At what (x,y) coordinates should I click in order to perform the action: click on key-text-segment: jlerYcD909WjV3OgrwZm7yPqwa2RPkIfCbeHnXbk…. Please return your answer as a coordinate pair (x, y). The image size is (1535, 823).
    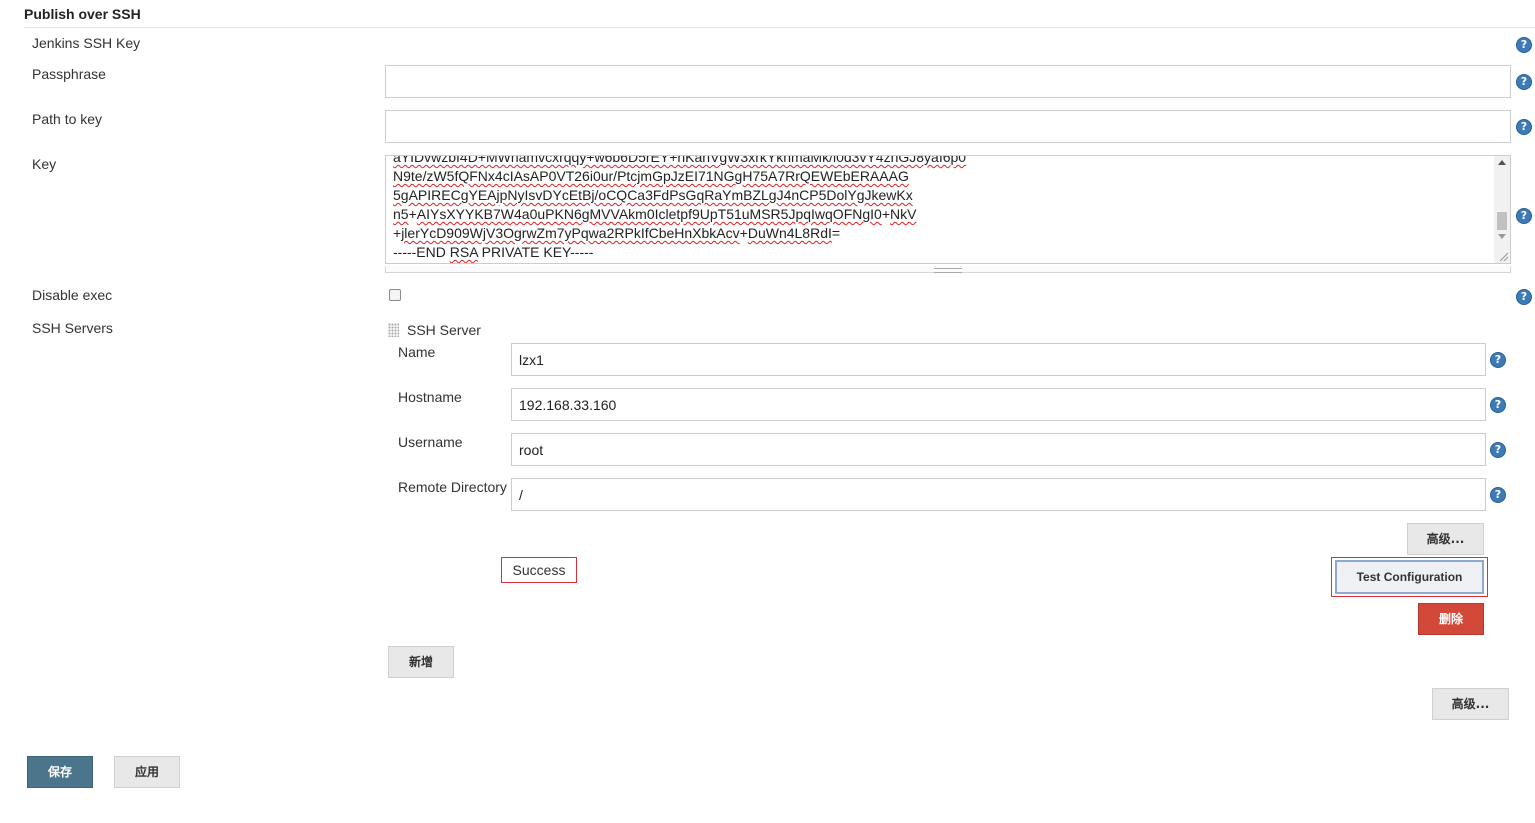
    Looking at the image, I should click on (570, 233).